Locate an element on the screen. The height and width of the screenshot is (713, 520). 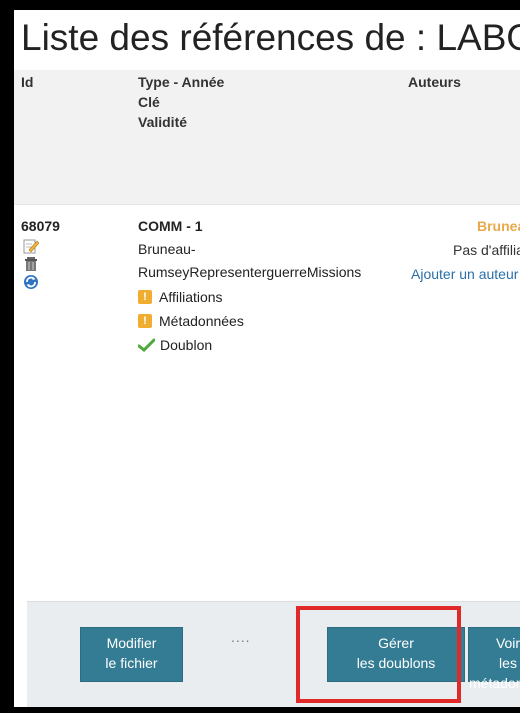
status-label: Métadonnées is located at coordinates (201, 321).